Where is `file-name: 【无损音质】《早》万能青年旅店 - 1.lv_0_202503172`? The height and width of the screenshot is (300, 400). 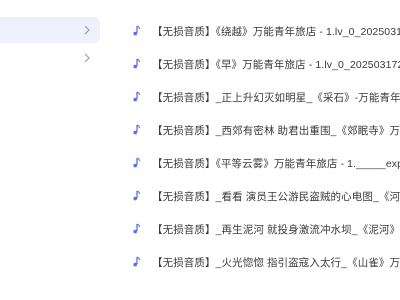 file-name: 【无损音质】《早》万能青年旅店 - 1.lv_0_202503172 is located at coordinates (276, 65).